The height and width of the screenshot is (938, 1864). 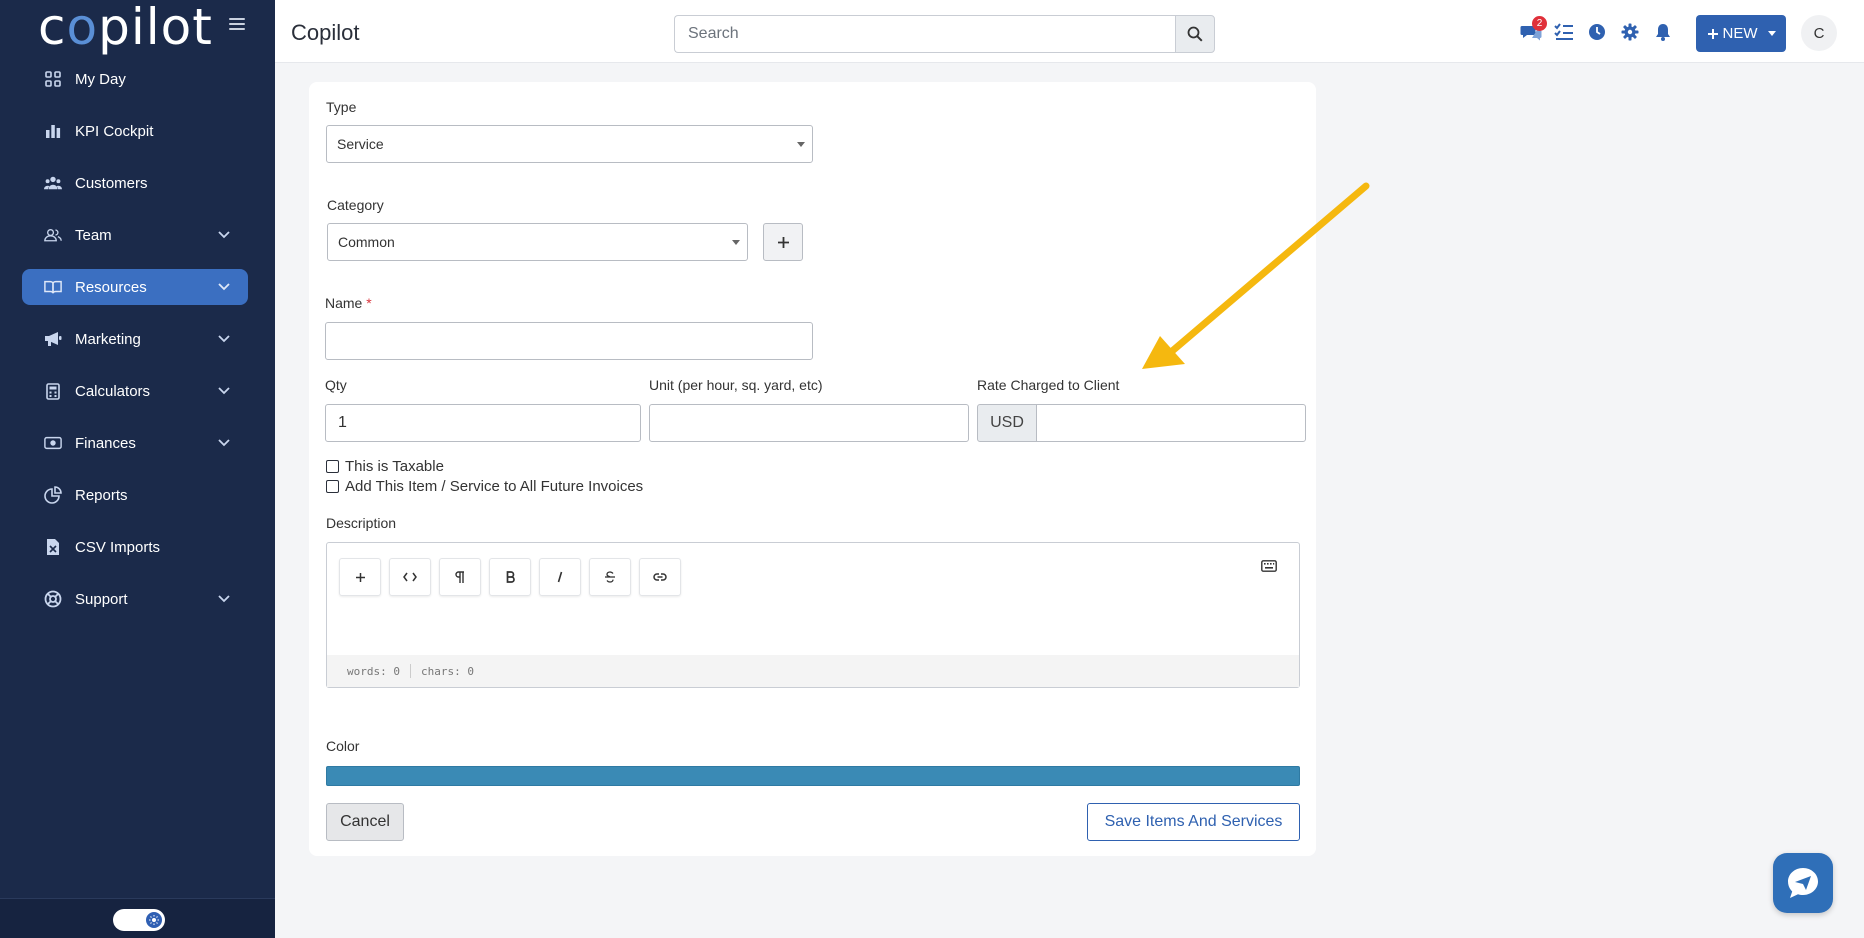 I want to click on color-picker, so click(x=813, y=776).